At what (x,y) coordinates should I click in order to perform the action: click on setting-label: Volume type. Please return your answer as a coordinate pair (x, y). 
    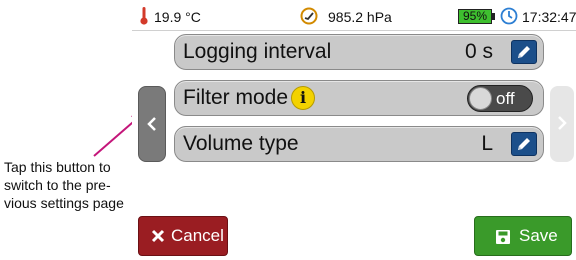
    Looking at the image, I should click on (241, 143).